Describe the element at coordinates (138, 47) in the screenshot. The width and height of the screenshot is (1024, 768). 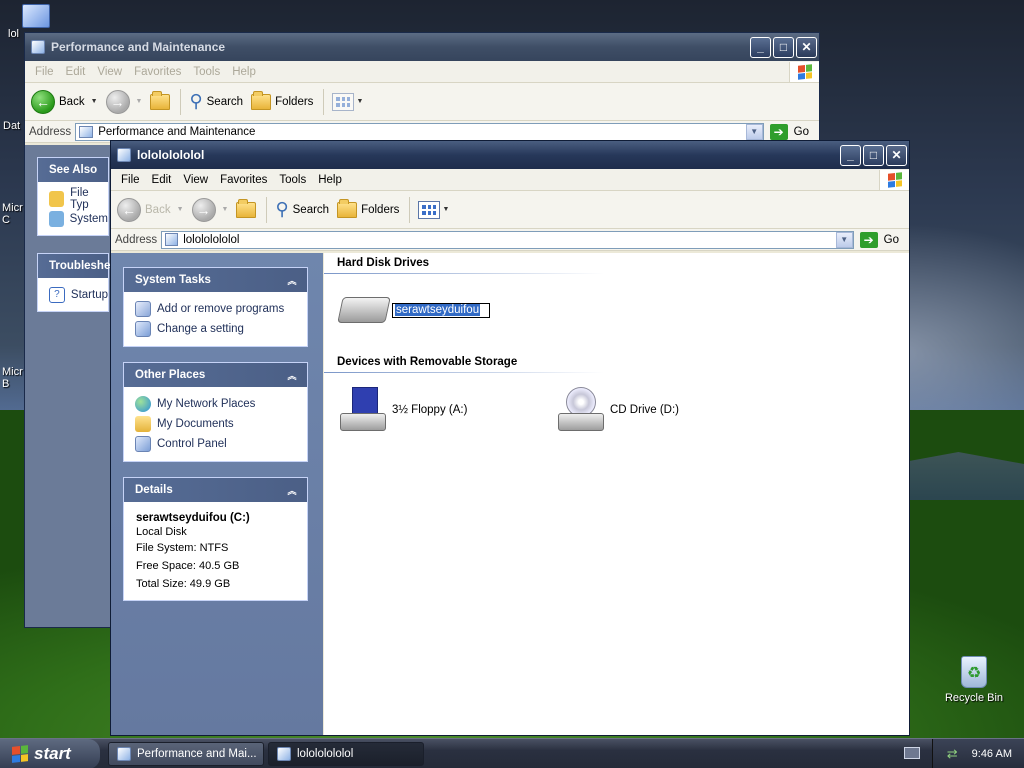
I see `window-title: Performance and Maintenance` at that location.